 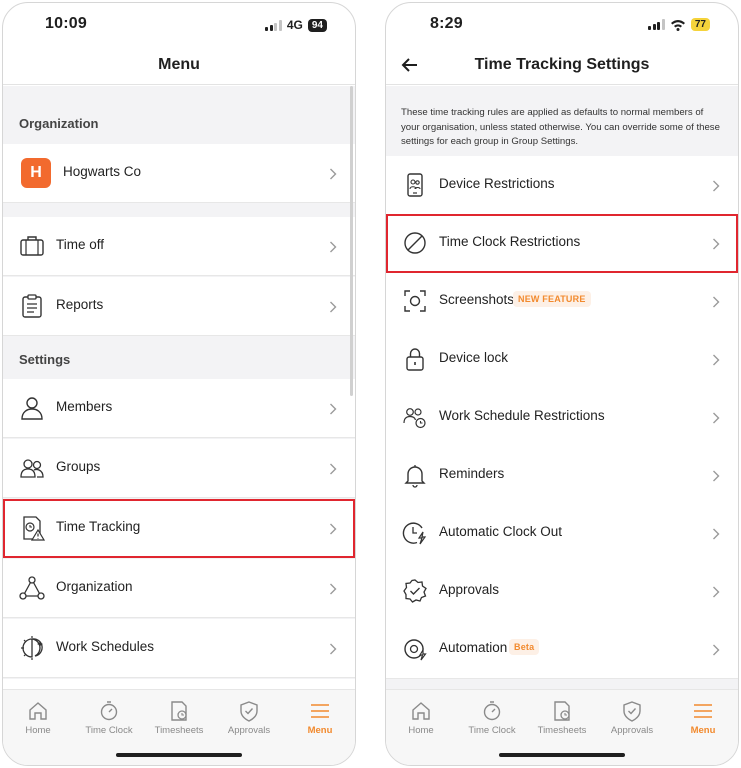 I want to click on menu-item-groups: Groups, so click(x=179, y=468).